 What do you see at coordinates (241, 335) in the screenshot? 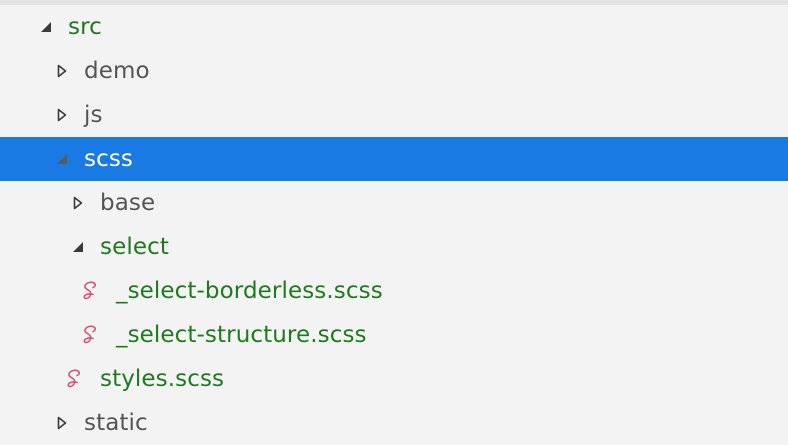
I see `tree-item-label: _select-structure.scss` at bounding box center [241, 335].